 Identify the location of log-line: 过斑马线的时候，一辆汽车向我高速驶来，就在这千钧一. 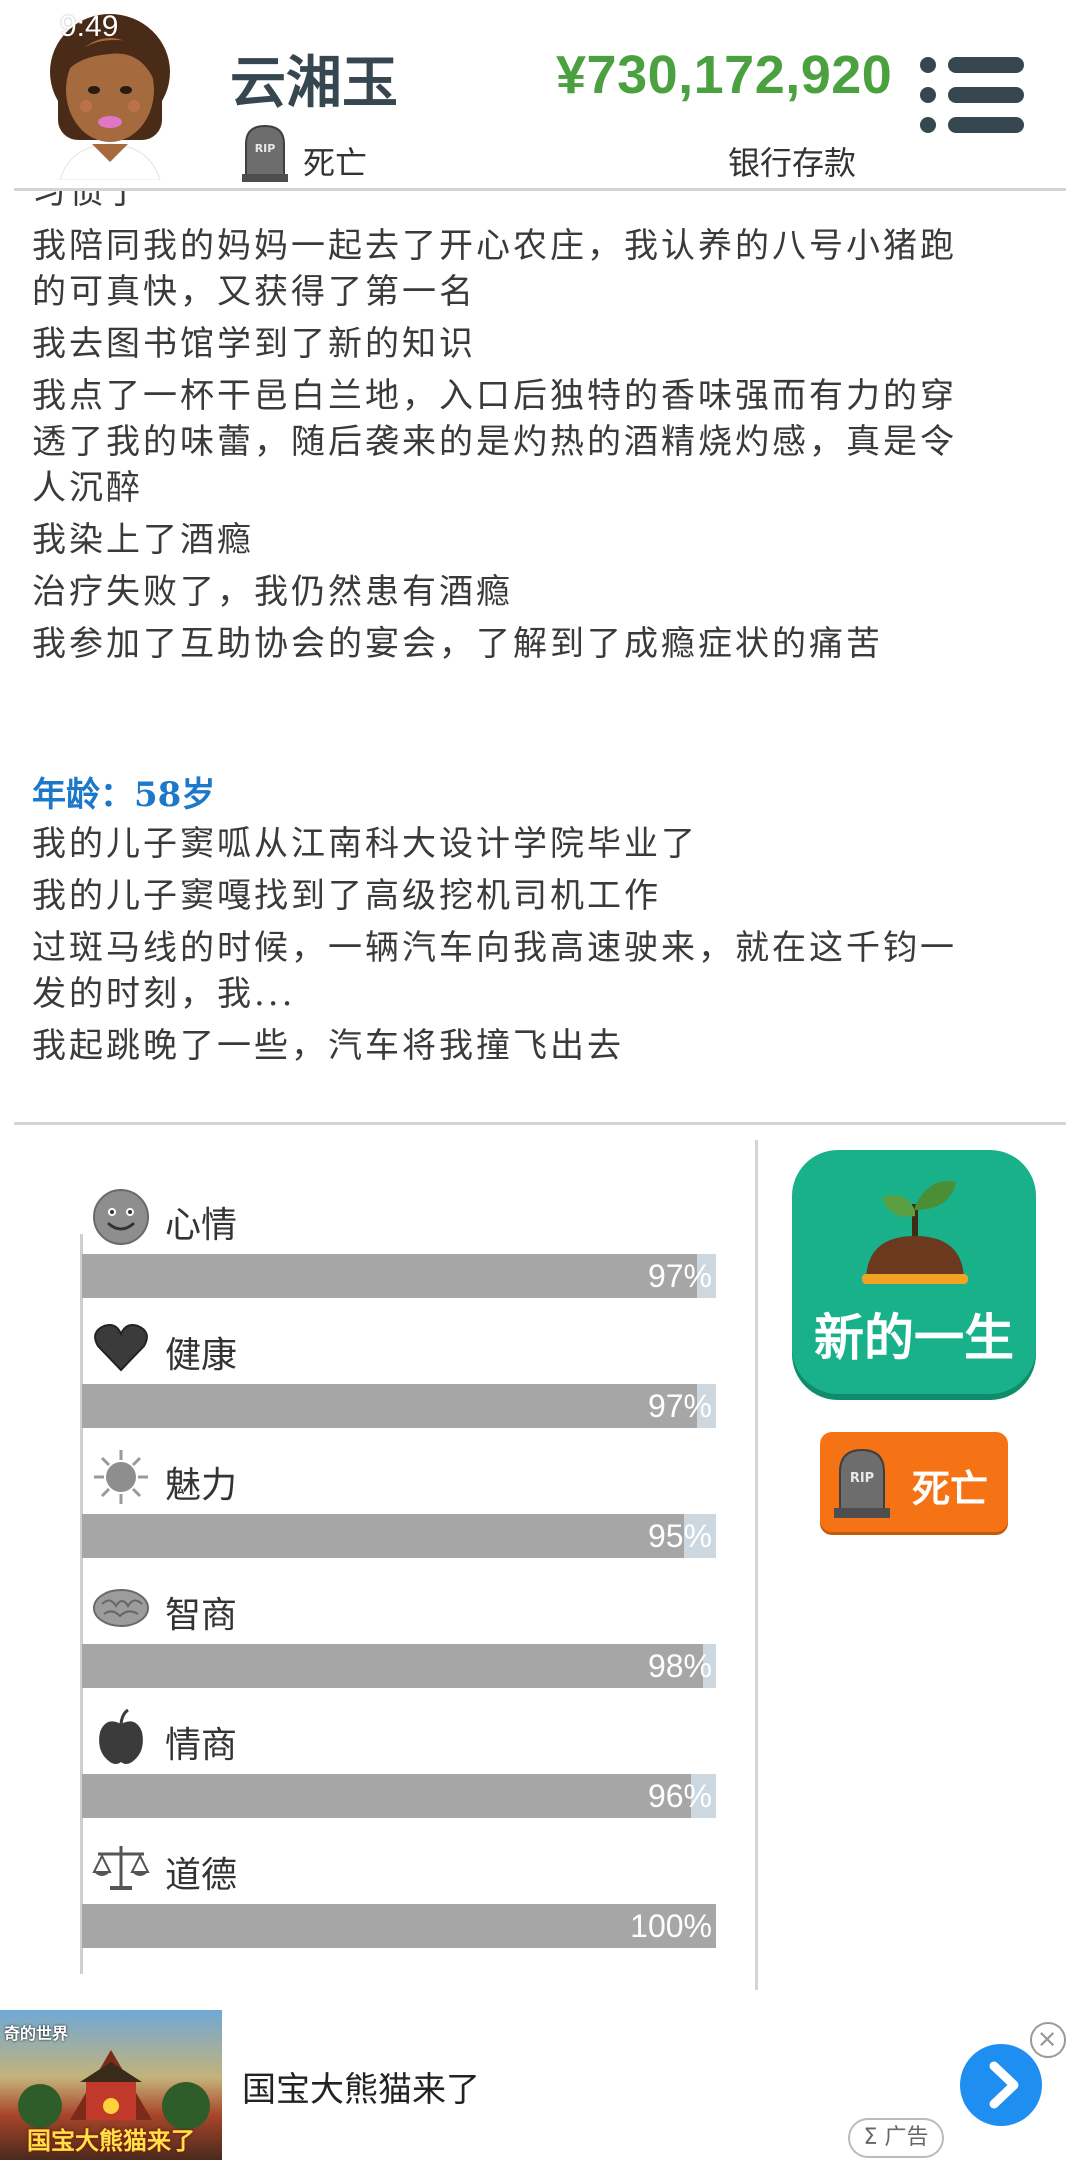
(494, 948).